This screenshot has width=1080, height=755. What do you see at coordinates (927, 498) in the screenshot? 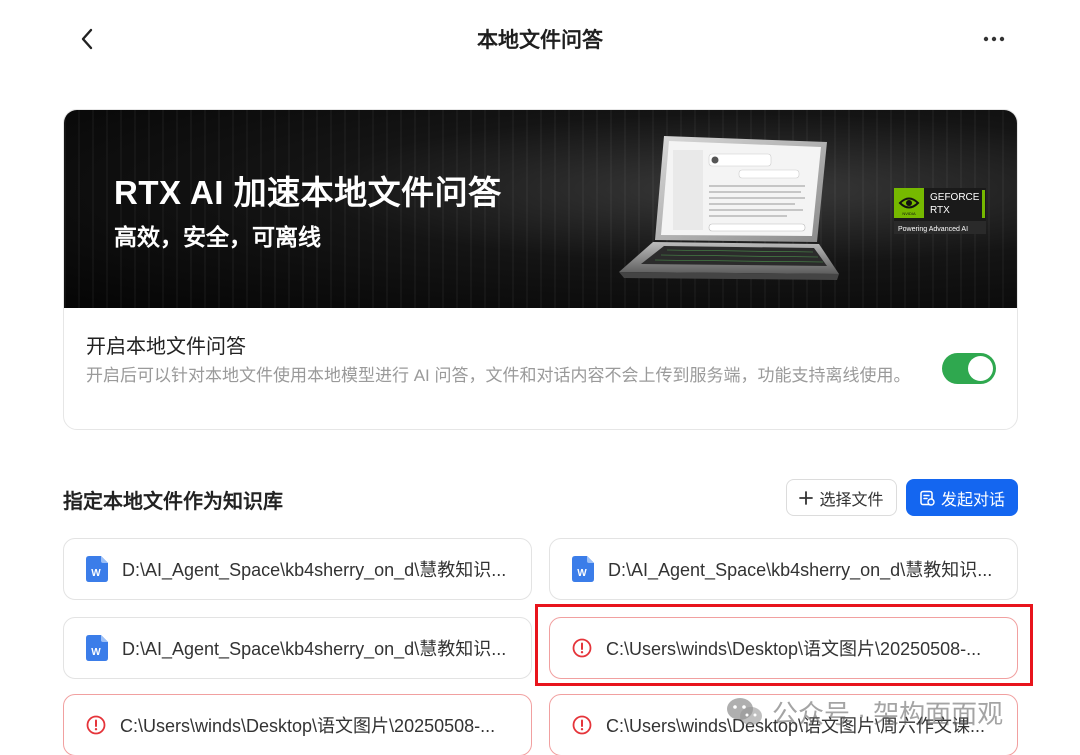
I see `chat-document-icon` at bounding box center [927, 498].